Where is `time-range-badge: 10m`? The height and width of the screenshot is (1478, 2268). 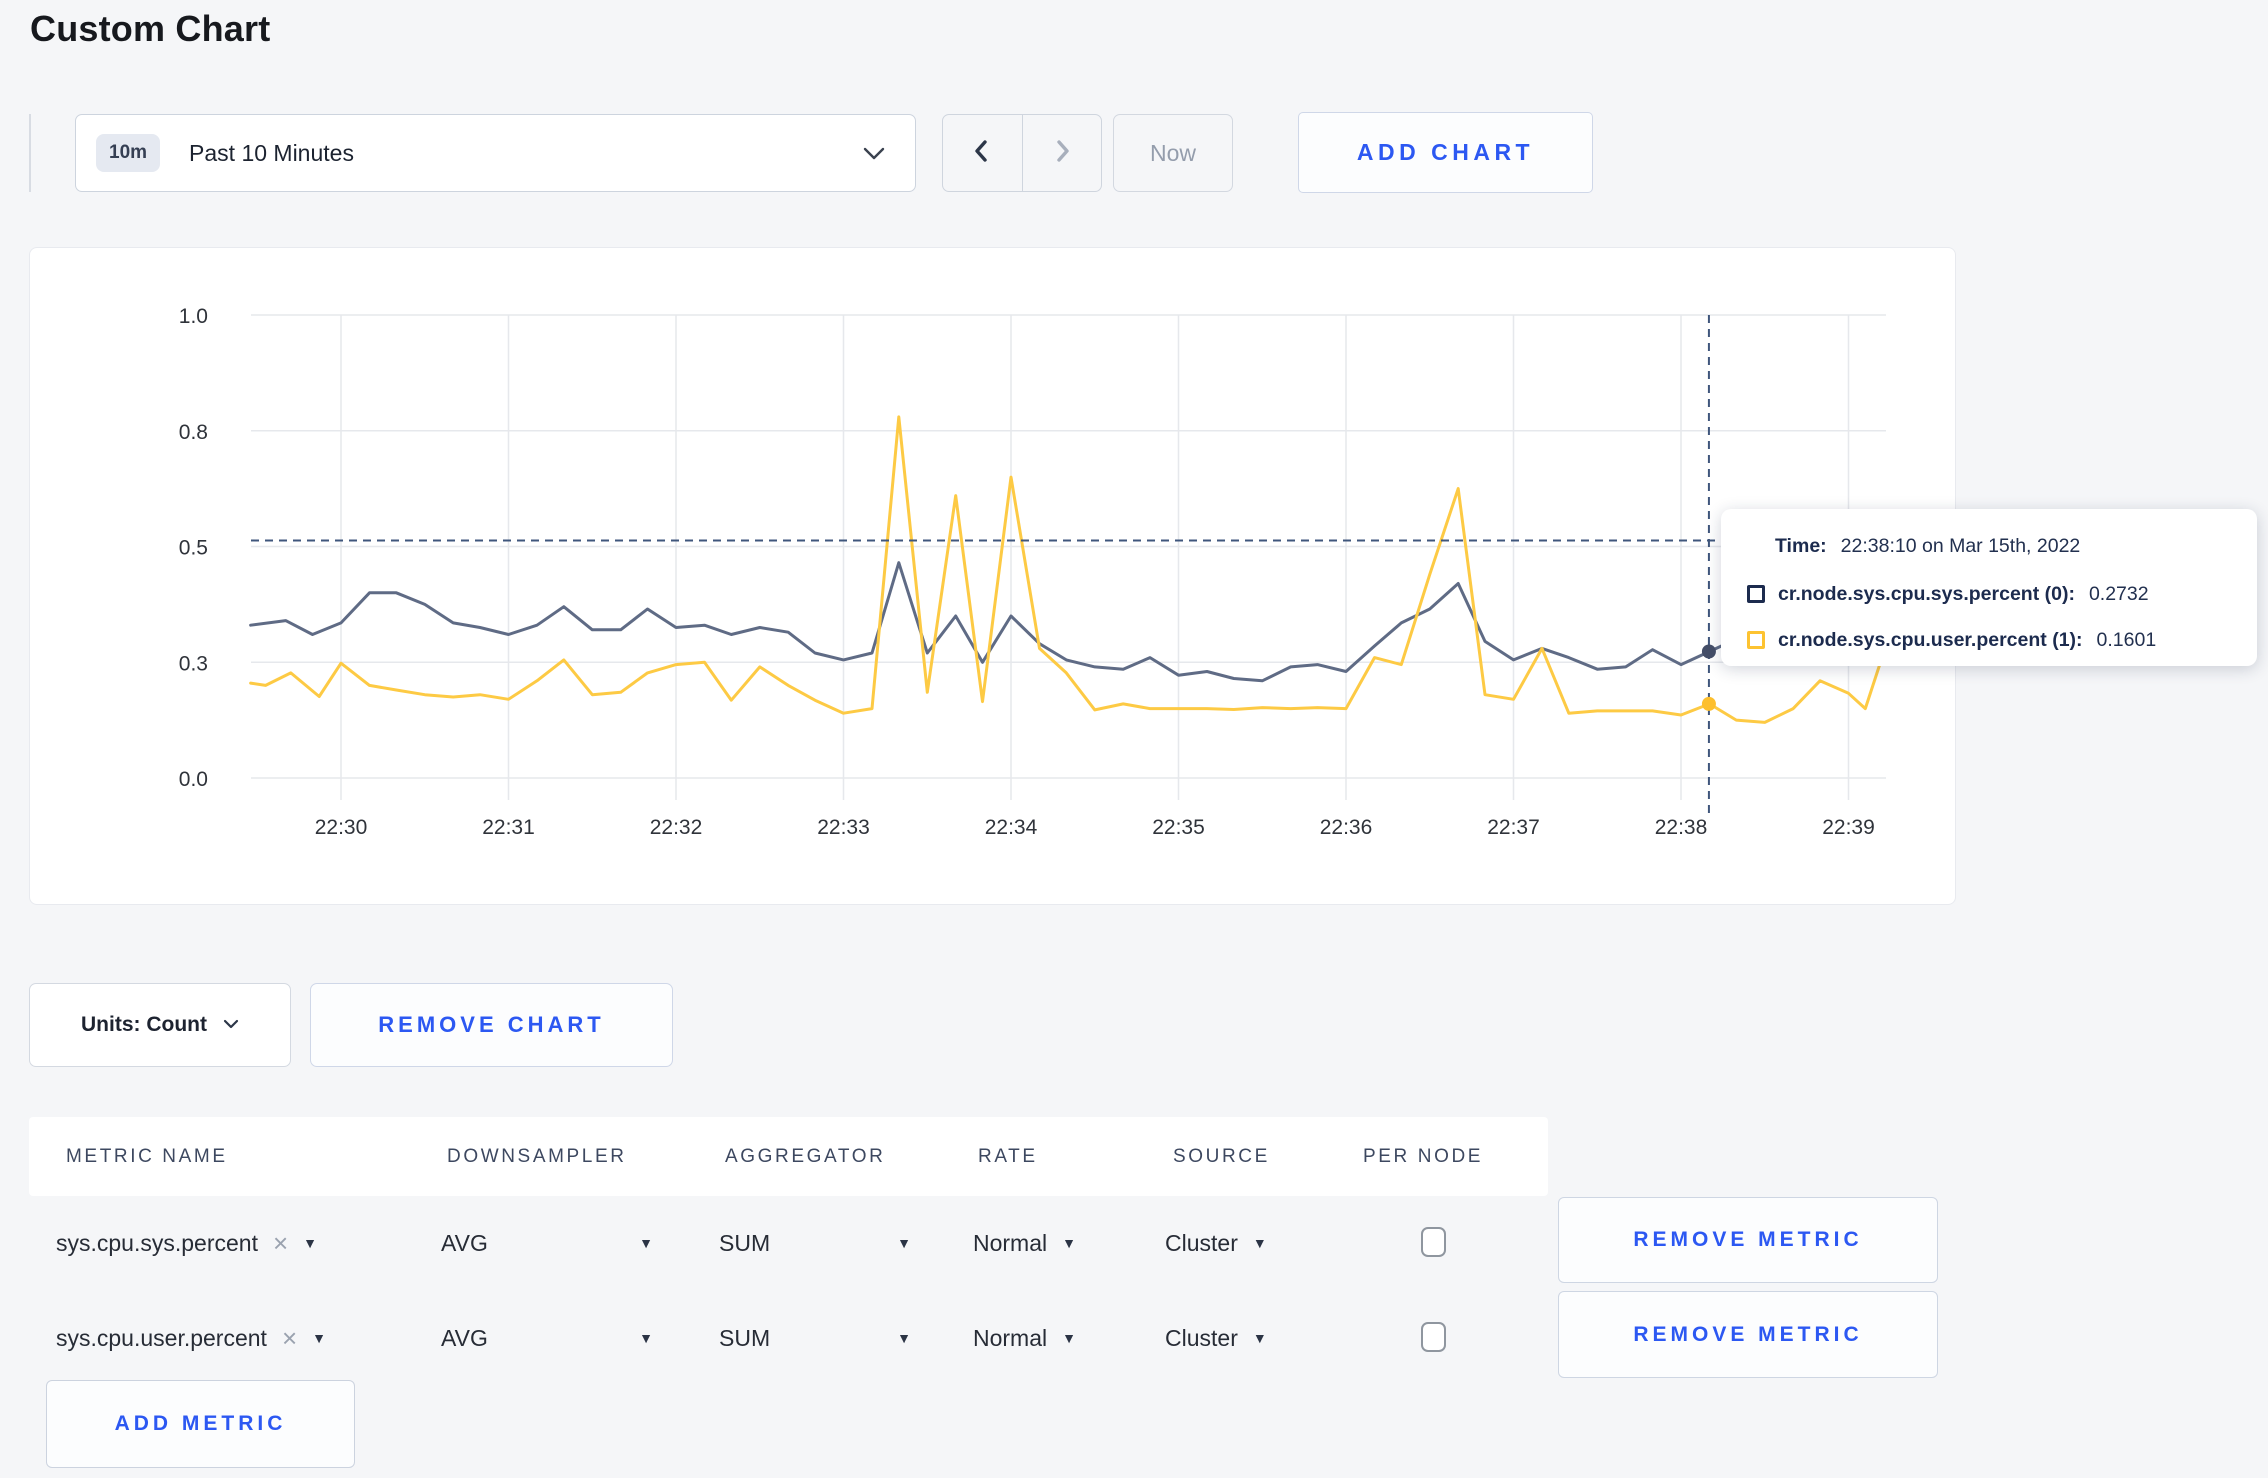
time-range-badge: 10m is located at coordinates (128, 153).